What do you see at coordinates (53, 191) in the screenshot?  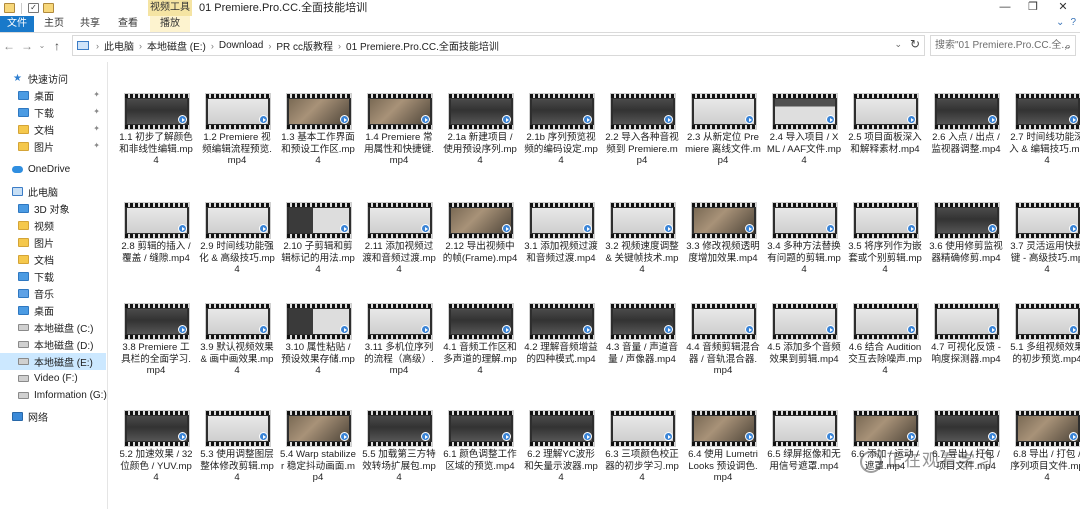 I see `nav-item: 此电脑` at bounding box center [53, 191].